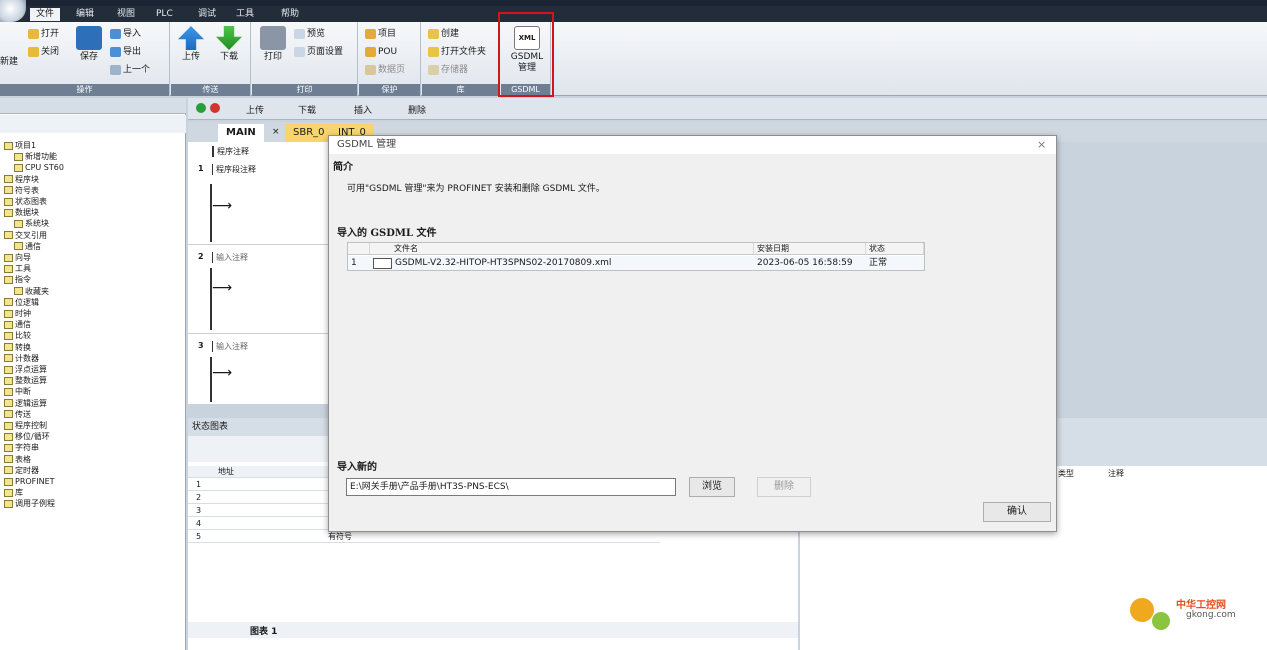  What do you see at coordinates (27, 503) in the screenshot?
I see `tree-item: 调用子例程` at bounding box center [27, 503].